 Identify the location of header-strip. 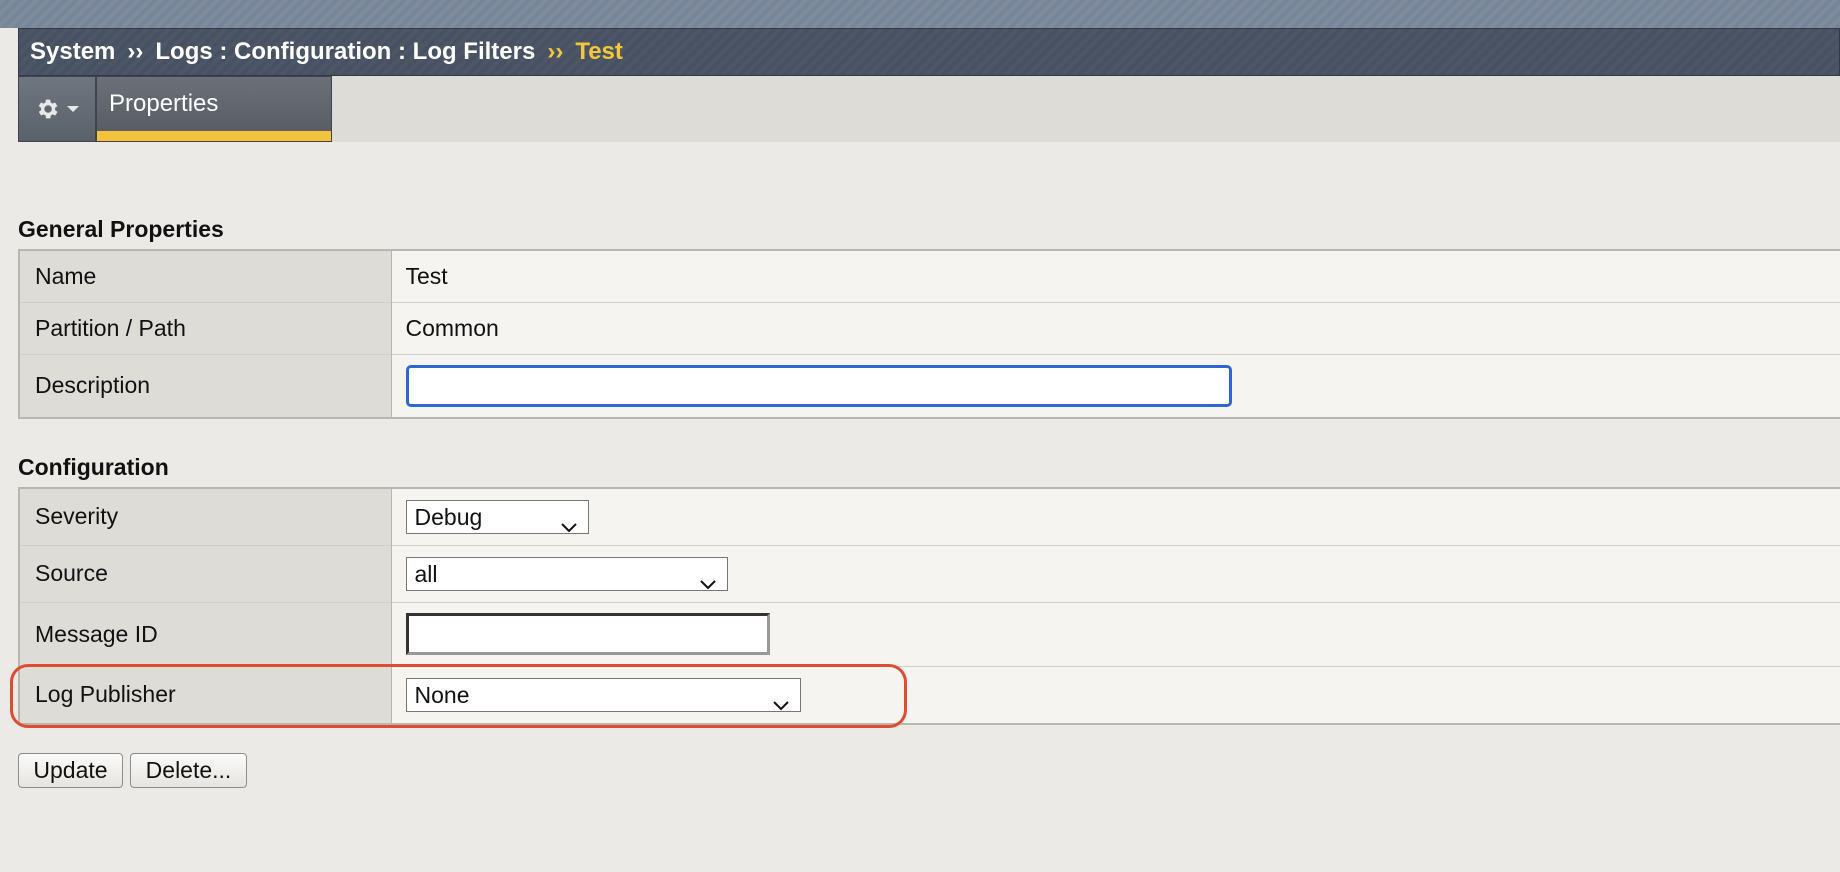
(920, 14).